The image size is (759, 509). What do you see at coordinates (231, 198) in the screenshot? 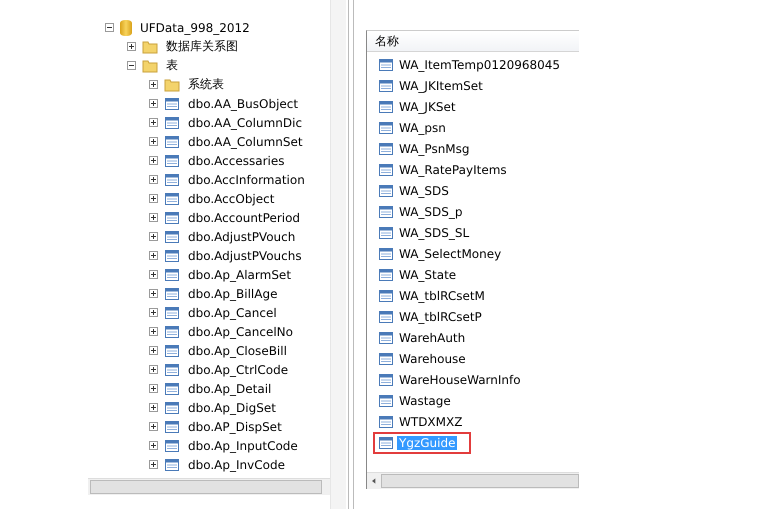
I see `tree-item: dbo.AccObject` at bounding box center [231, 198].